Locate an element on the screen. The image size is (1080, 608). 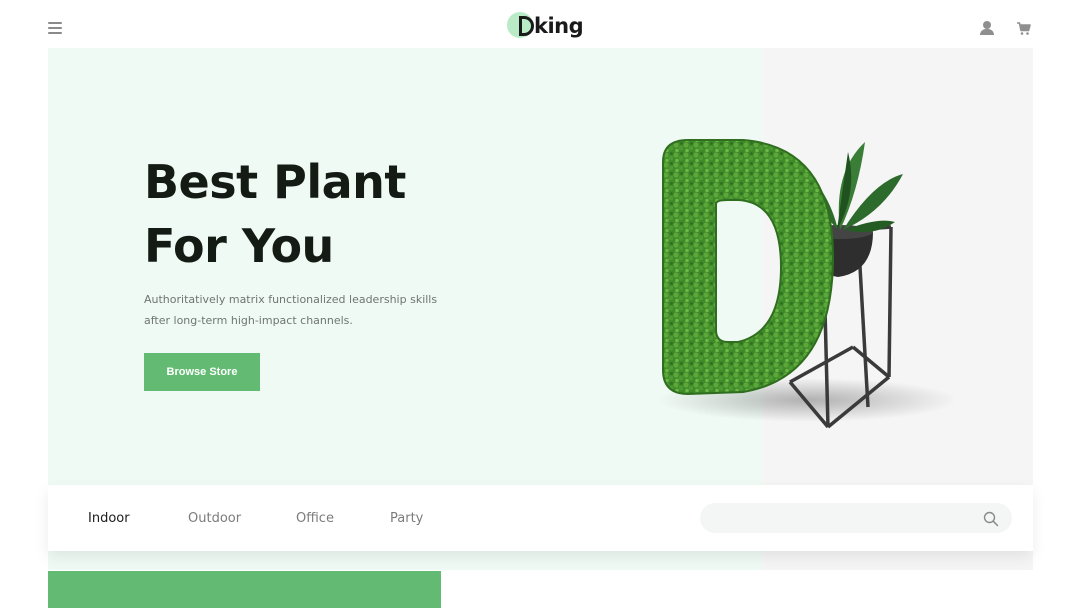
product-card-banner is located at coordinates (244, 589).